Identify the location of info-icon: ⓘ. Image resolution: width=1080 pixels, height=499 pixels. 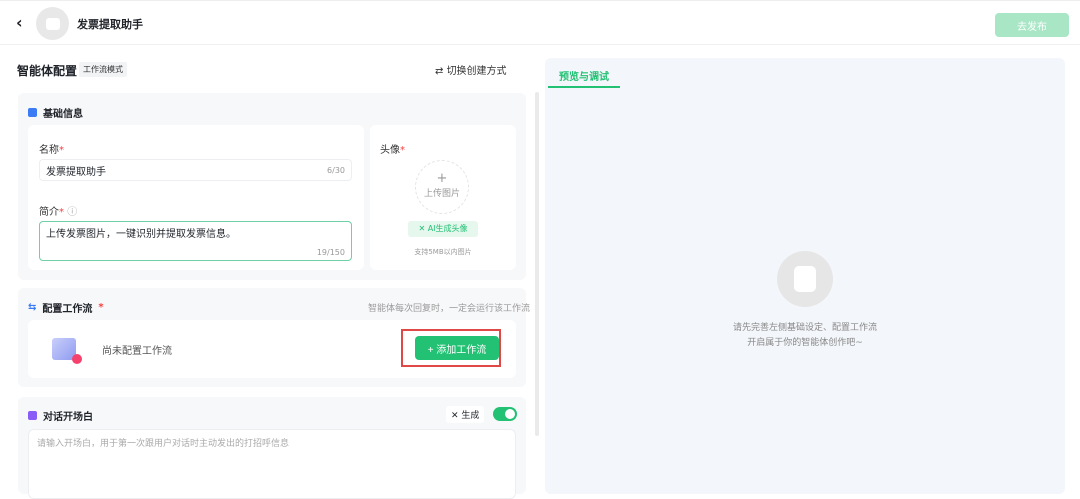
(72, 212).